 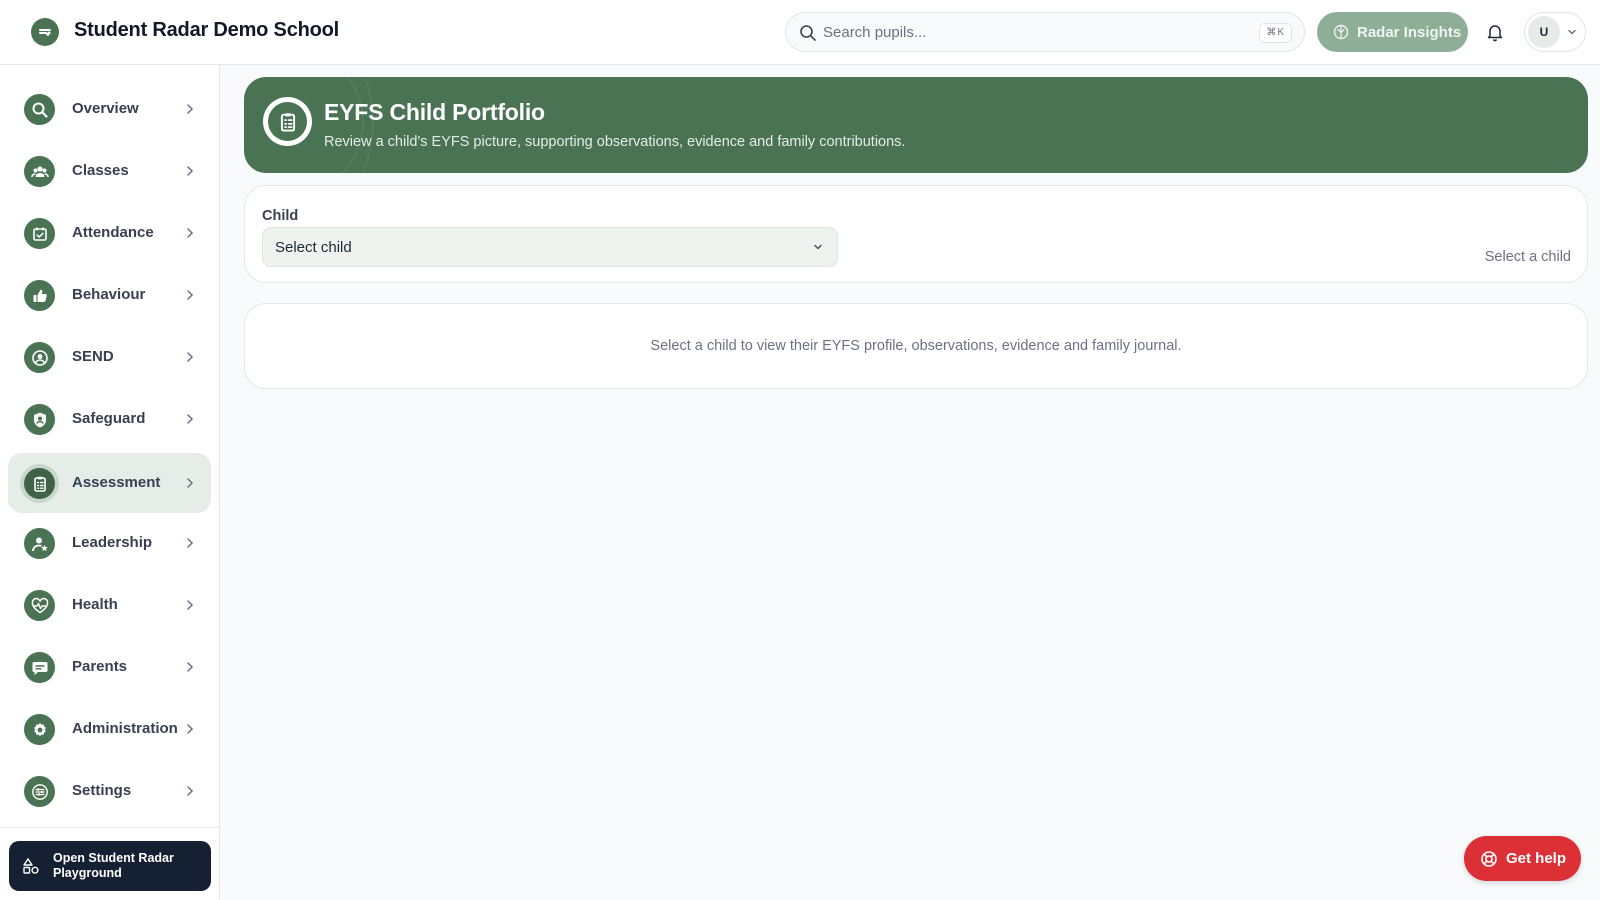 I want to click on sidebar-item-label: Attendance, so click(x=113, y=232).